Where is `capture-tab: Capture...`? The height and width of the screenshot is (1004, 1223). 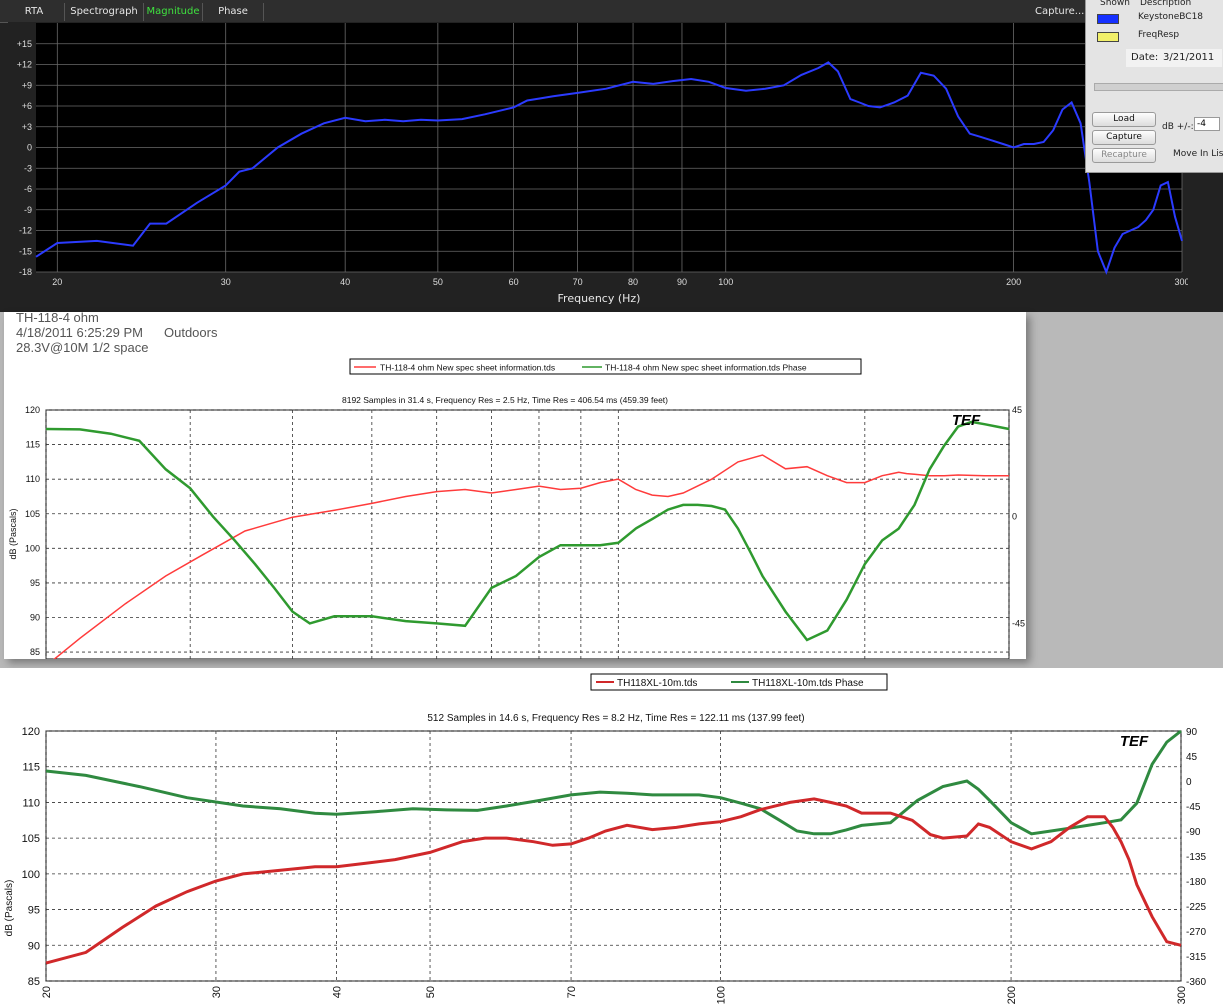
capture-tab: Capture... is located at coordinates (1060, 12).